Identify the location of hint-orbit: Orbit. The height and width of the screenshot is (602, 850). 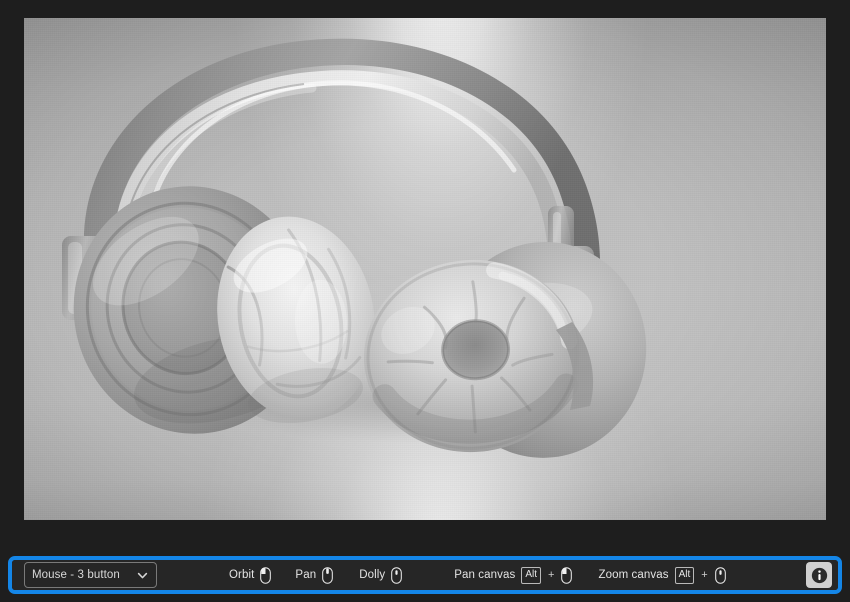
(250, 575).